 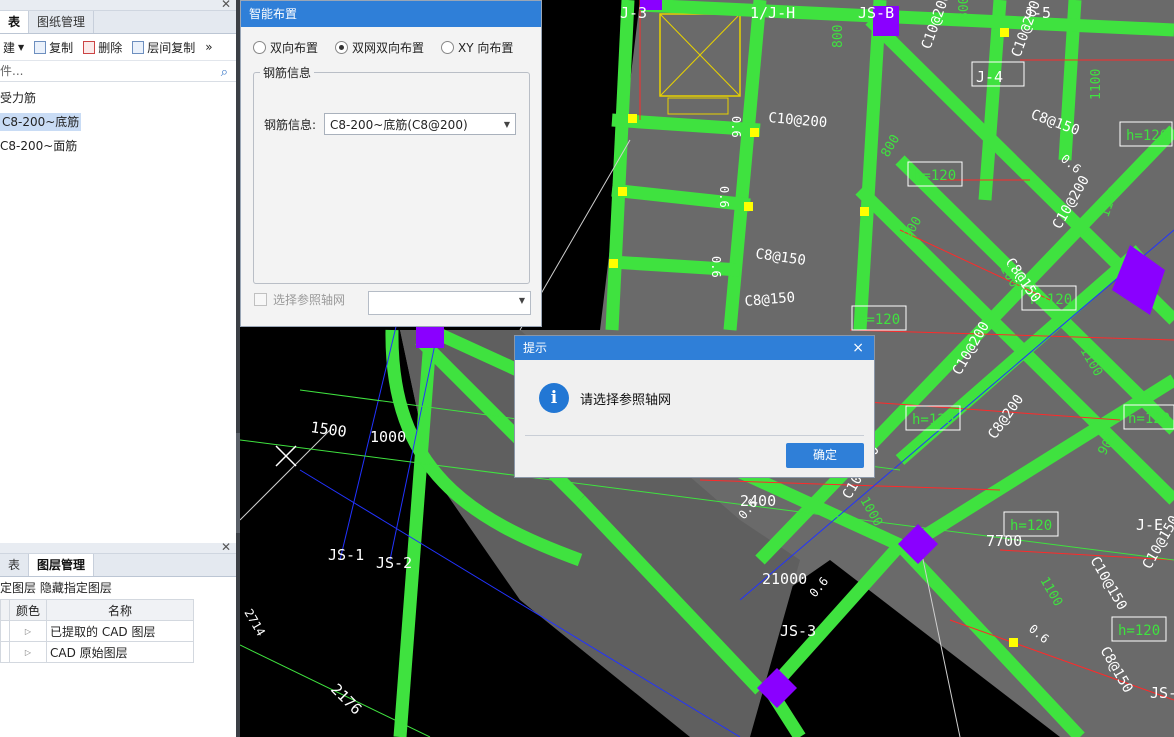 What do you see at coordinates (118, 146) in the screenshot?
I see `tree-item: C8-200~面筋` at bounding box center [118, 146].